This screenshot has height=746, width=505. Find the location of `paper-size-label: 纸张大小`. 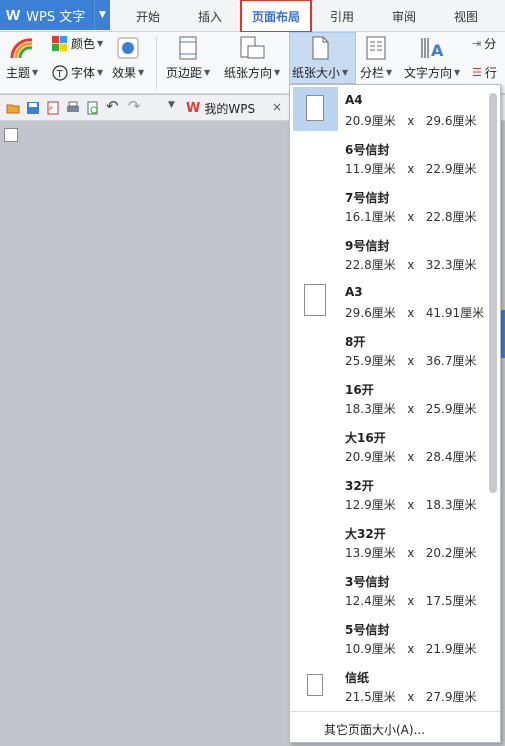

paper-size-label: 纸张大小 is located at coordinates (316, 73).